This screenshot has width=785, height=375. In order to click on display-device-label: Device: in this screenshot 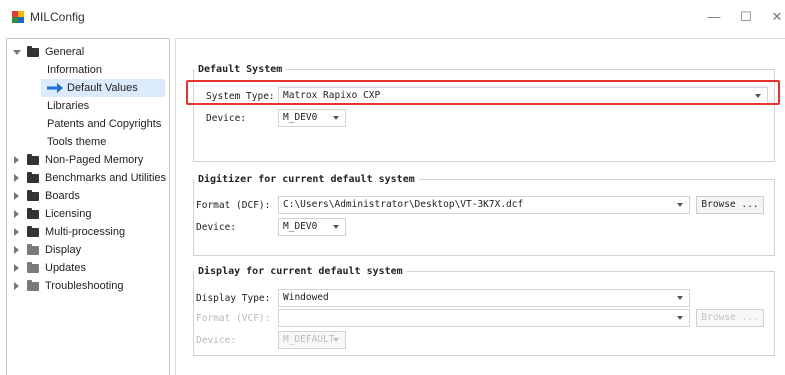, I will do `click(216, 340)`.